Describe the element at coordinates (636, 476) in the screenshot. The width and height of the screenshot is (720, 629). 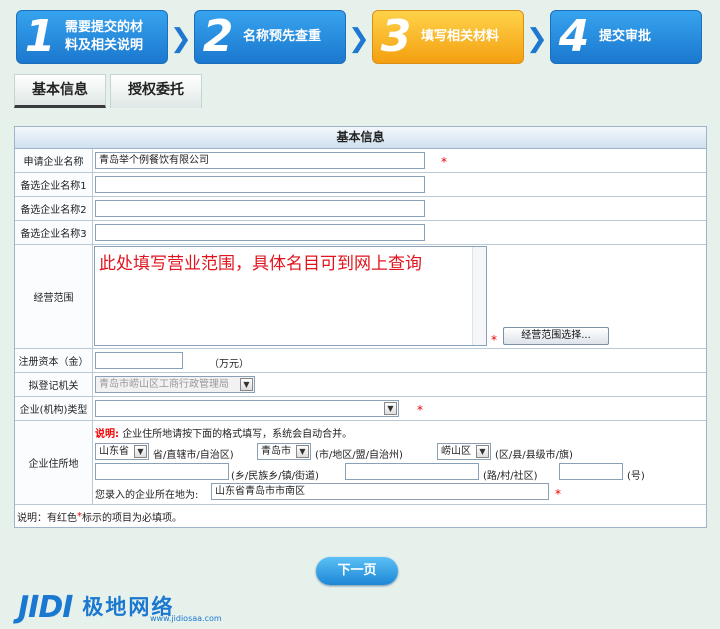
I see `number-unit: (号)` at that location.